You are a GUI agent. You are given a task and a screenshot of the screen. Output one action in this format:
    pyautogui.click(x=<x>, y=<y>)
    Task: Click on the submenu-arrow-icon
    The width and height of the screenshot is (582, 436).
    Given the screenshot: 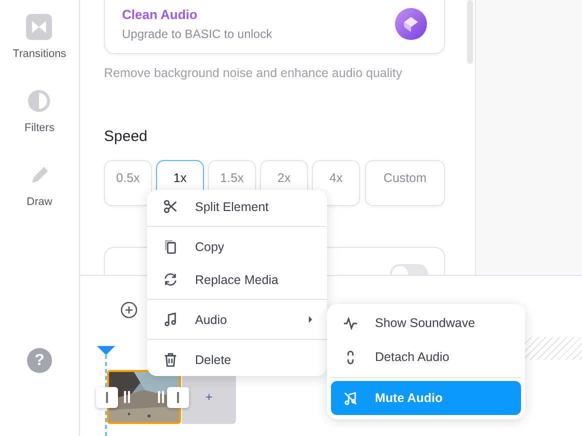 What is the action you would take?
    pyautogui.click(x=310, y=319)
    